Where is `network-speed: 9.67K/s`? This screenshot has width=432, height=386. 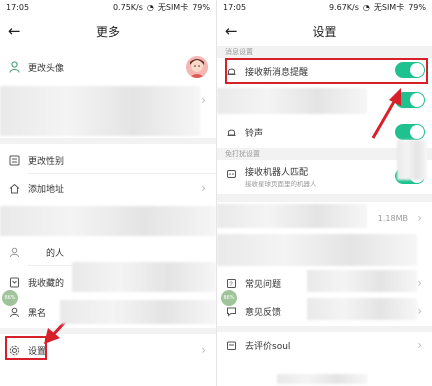
network-speed: 9.67K/s is located at coordinates (343, 7).